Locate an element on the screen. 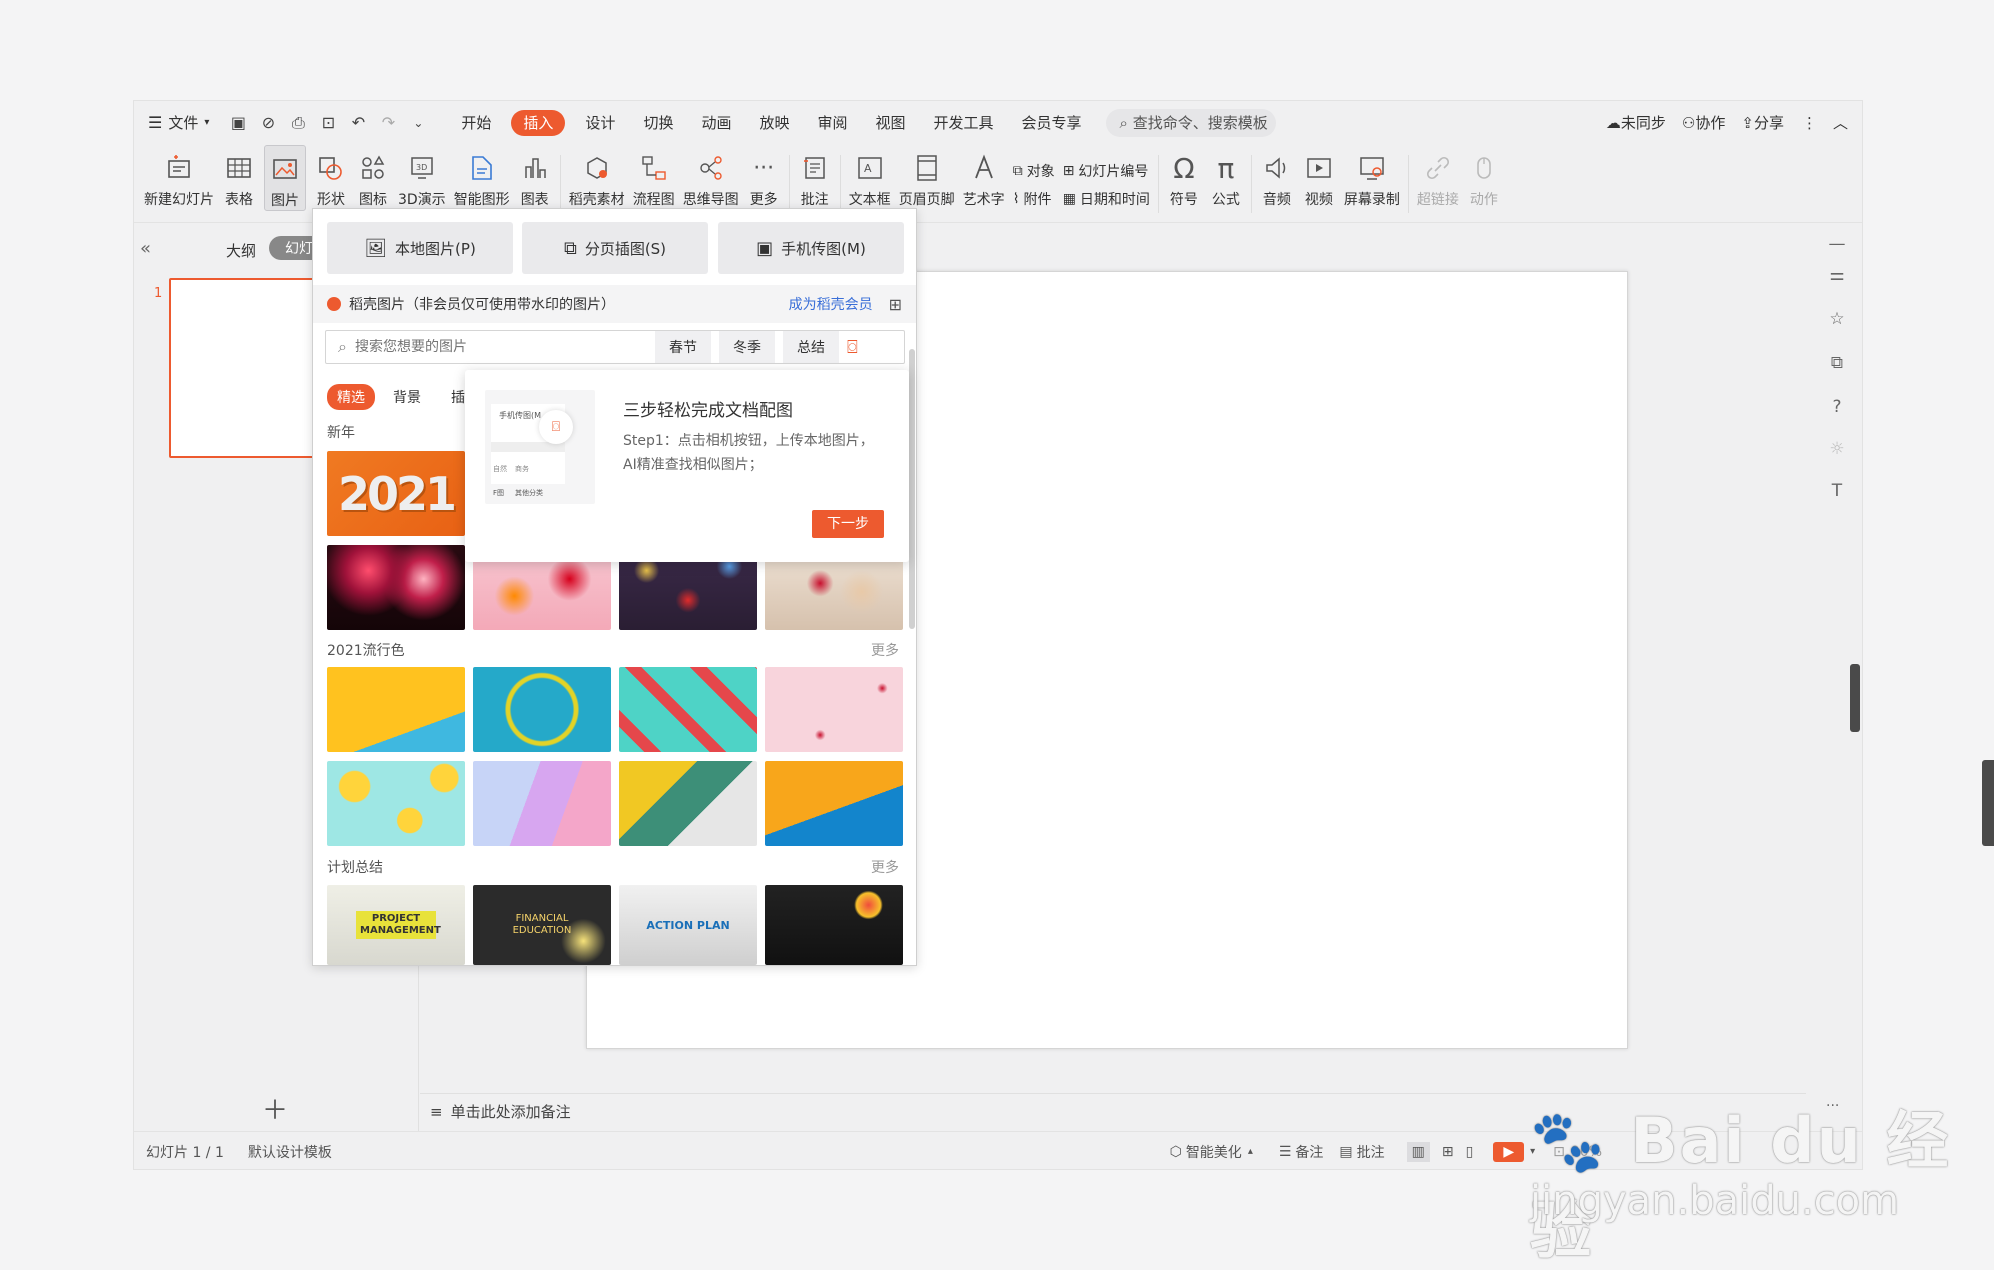 Image resolution: width=1994 pixels, height=1270 pixels. normal-view-icon: ▥ is located at coordinates (1418, 1151).